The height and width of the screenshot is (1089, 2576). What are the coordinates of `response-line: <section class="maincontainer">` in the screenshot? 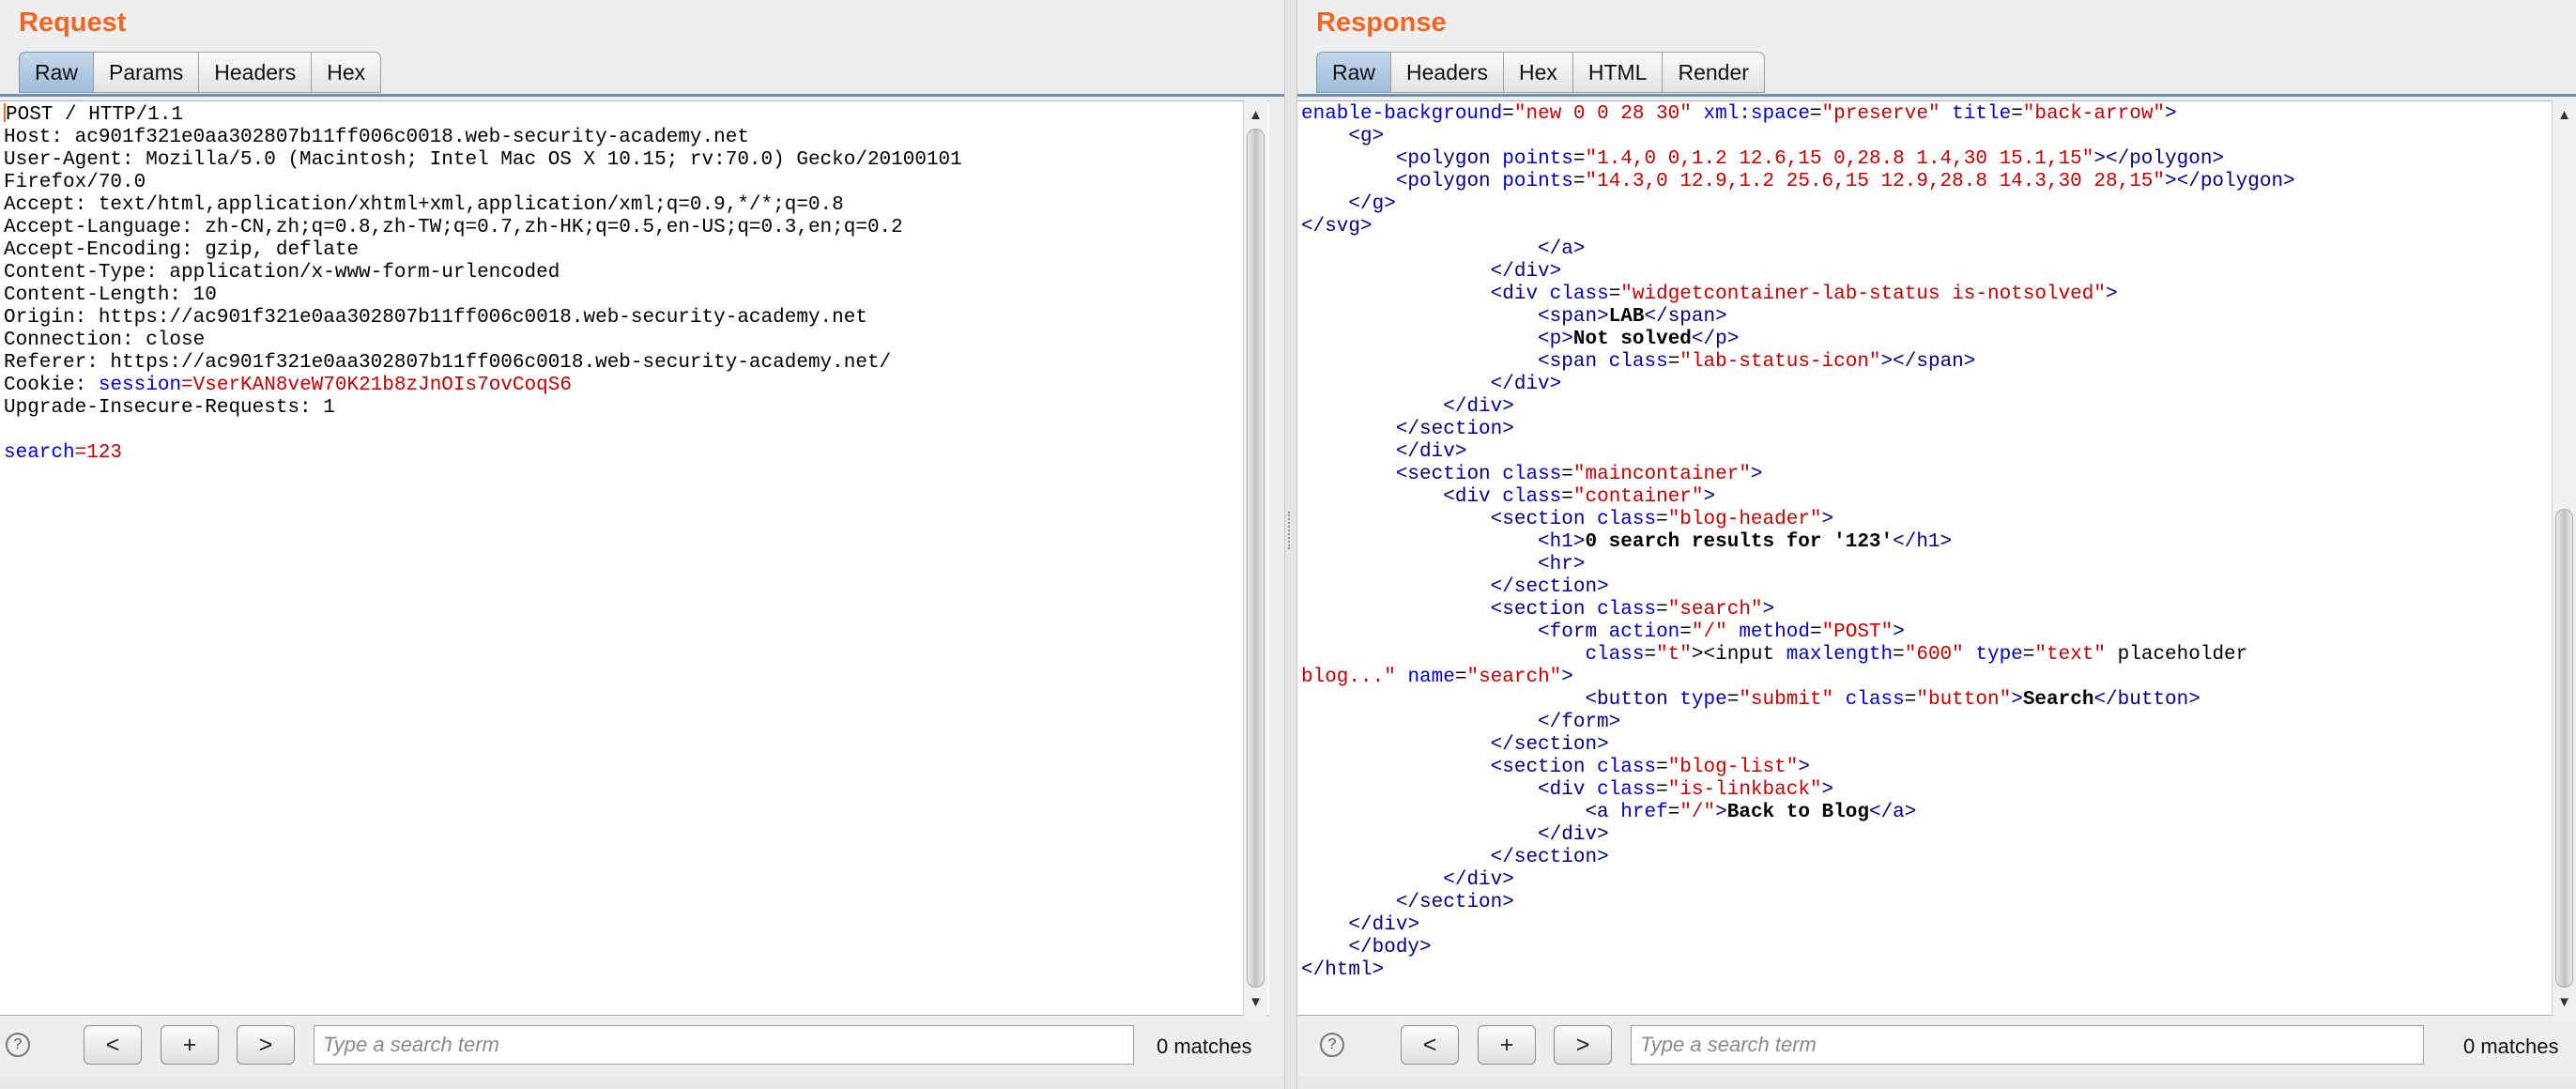 It's located at (1579, 474).